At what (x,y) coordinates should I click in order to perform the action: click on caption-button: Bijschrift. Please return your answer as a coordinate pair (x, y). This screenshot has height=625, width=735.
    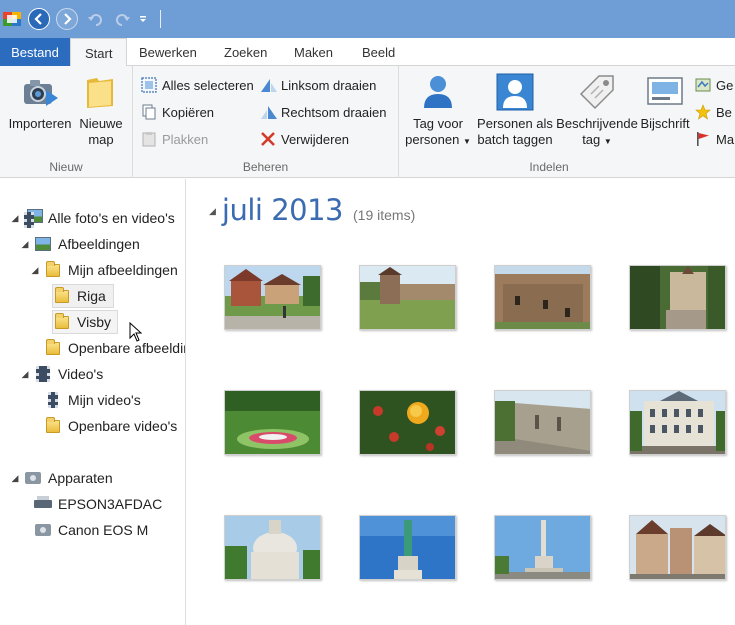
    Looking at the image, I should click on (665, 102).